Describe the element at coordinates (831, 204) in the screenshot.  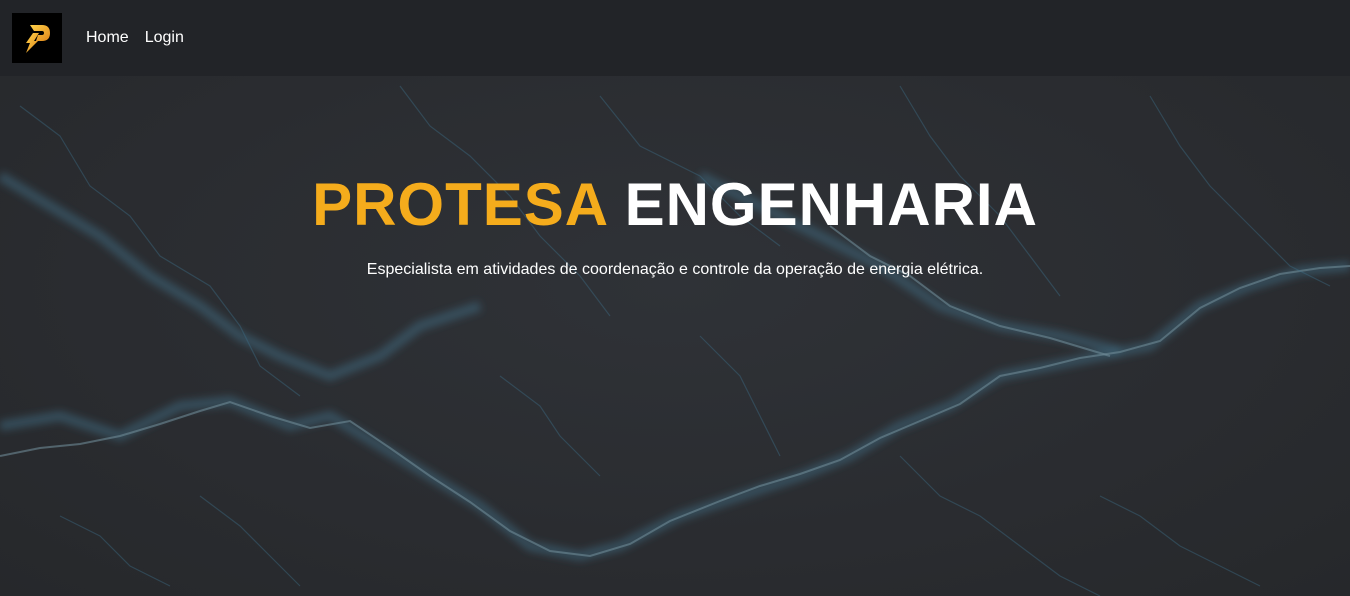
I see `hero-title-main: ENGENHARIA` at that location.